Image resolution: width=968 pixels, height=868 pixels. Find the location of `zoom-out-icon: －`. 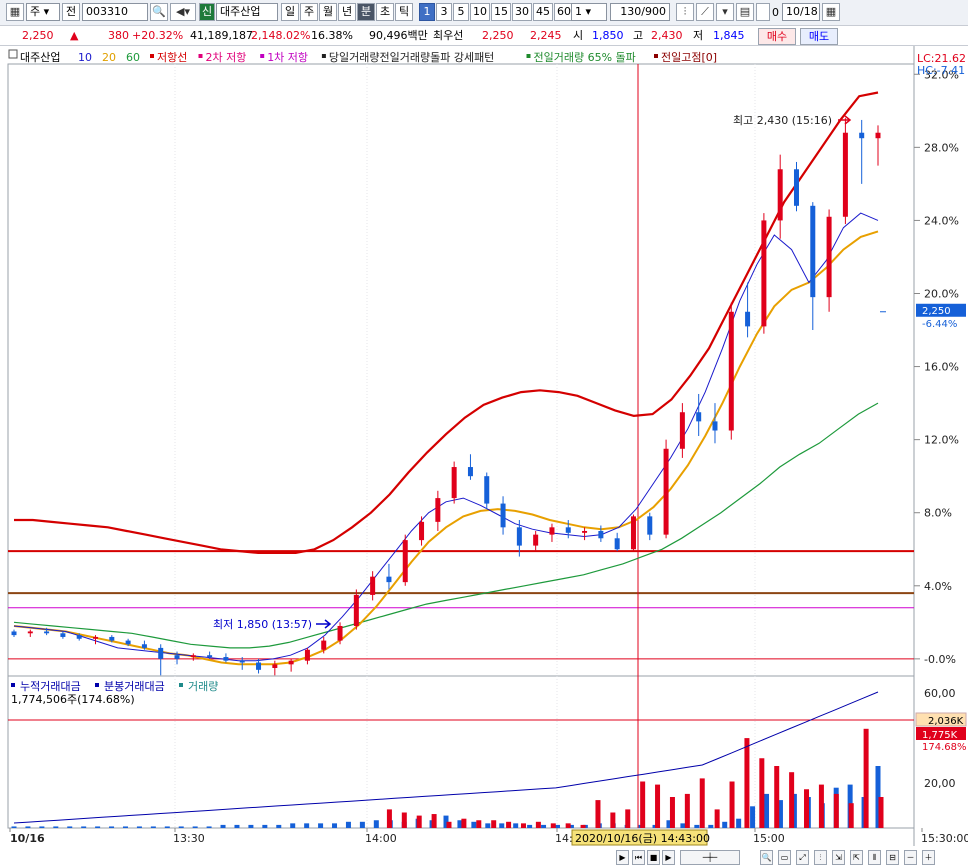

zoom-out-icon: － is located at coordinates (910, 857).